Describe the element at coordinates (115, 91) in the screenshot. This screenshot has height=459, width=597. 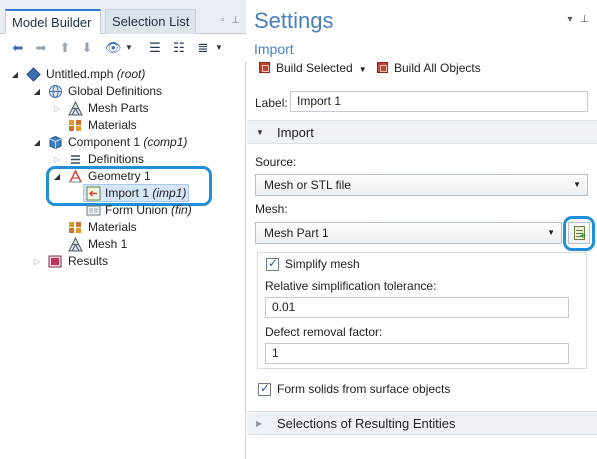
I see `global-definitions-label: Global Definitions` at that location.